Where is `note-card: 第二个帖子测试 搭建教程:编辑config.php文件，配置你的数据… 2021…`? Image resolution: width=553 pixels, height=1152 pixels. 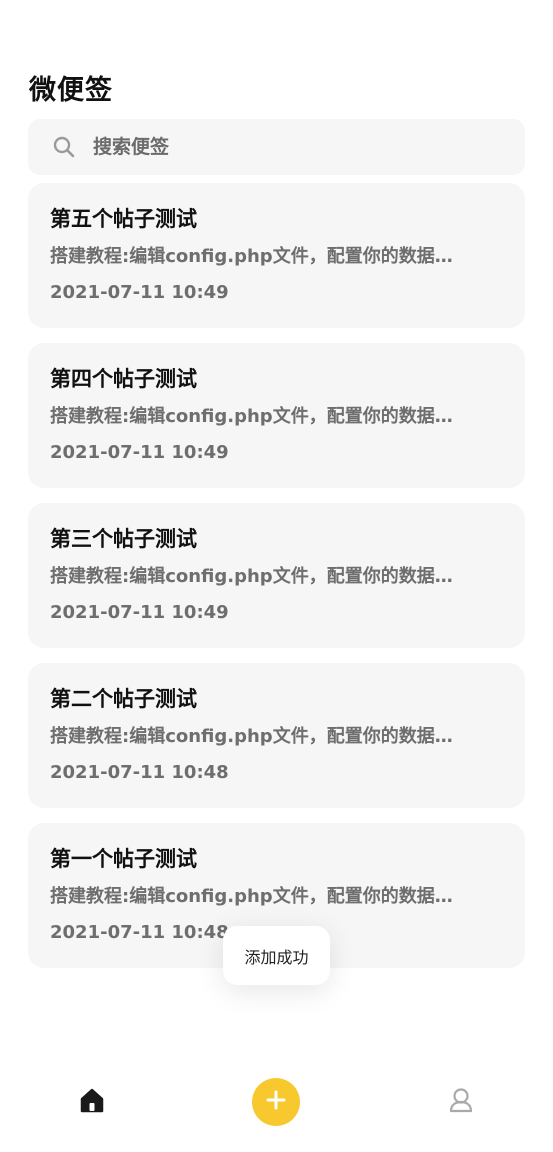 note-card: 第二个帖子测试 搭建教程:编辑config.php文件，配置你的数据… 2021… is located at coordinates (276, 735).